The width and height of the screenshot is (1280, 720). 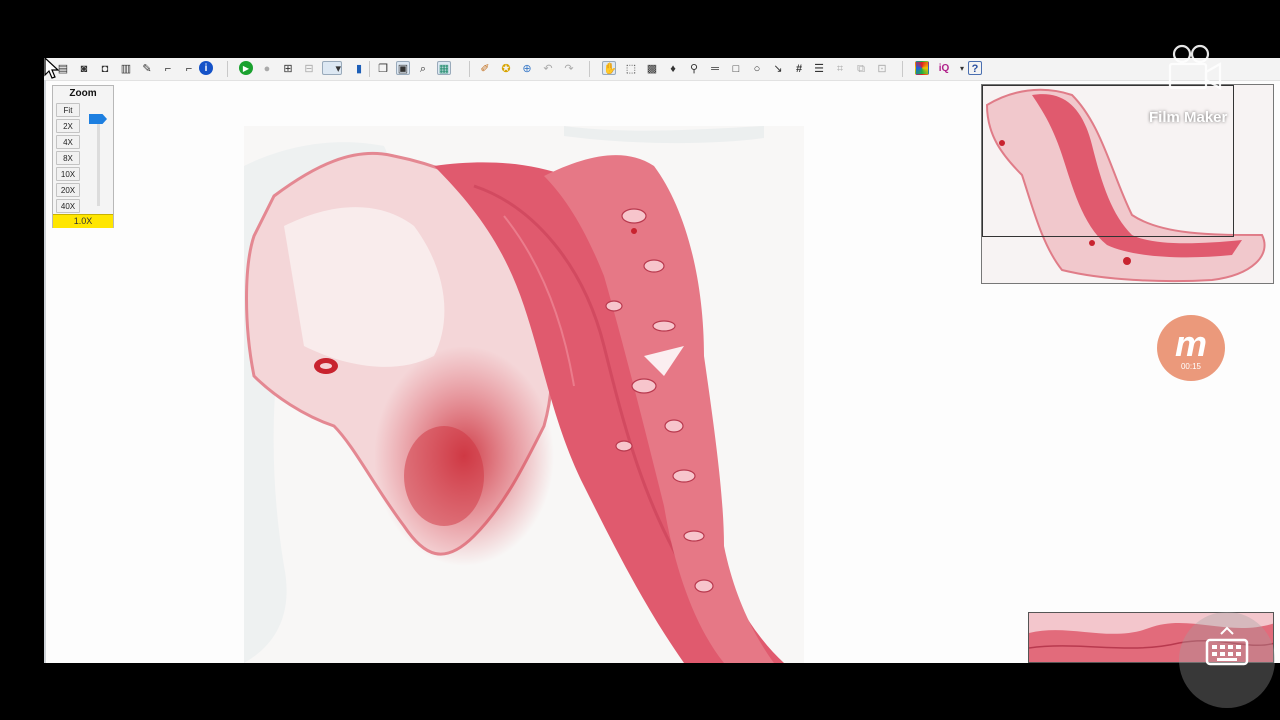 I want to click on crop-icon: ⌗, so click(x=840, y=68).